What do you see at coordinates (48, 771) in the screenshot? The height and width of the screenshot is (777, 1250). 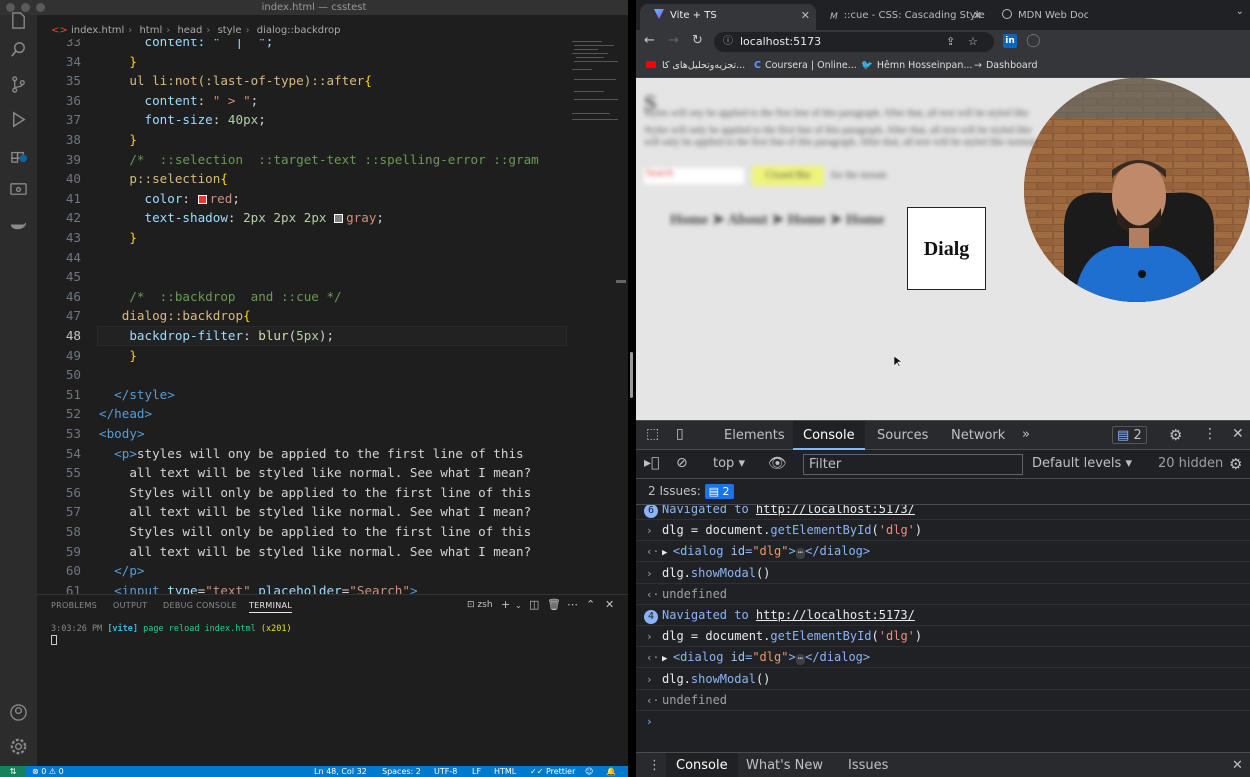 I see `problems-status: ⊗ 0 ⚠ 0` at bounding box center [48, 771].